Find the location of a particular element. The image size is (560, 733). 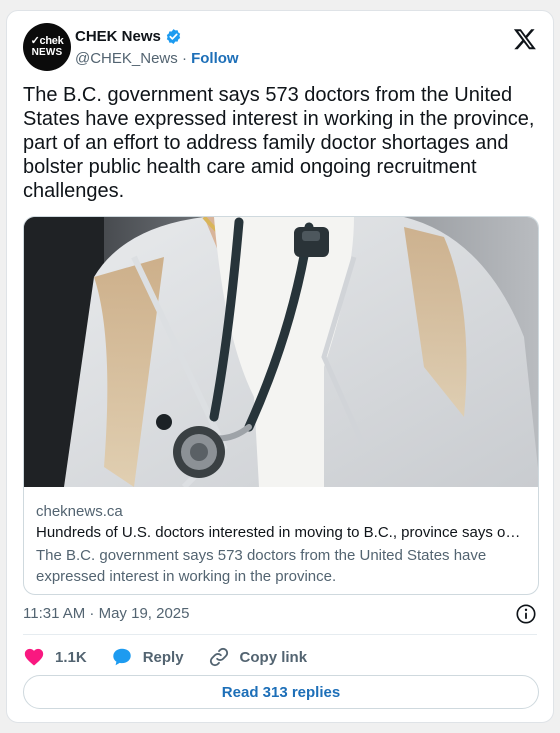

copy-link-button: Copy link is located at coordinates (258, 657).